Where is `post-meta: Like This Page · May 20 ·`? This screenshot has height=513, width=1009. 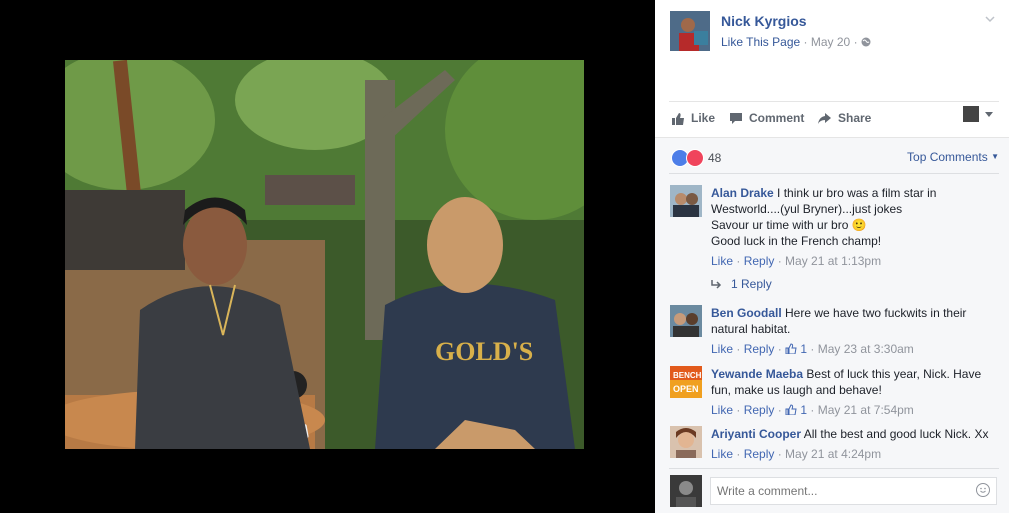
post-meta: Like This Page · May 20 · is located at coordinates (796, 42).